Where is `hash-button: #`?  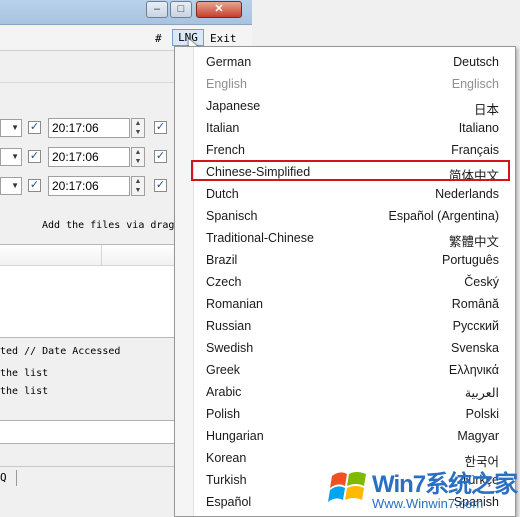 hash-button: # is located at coordinates (158, 38).